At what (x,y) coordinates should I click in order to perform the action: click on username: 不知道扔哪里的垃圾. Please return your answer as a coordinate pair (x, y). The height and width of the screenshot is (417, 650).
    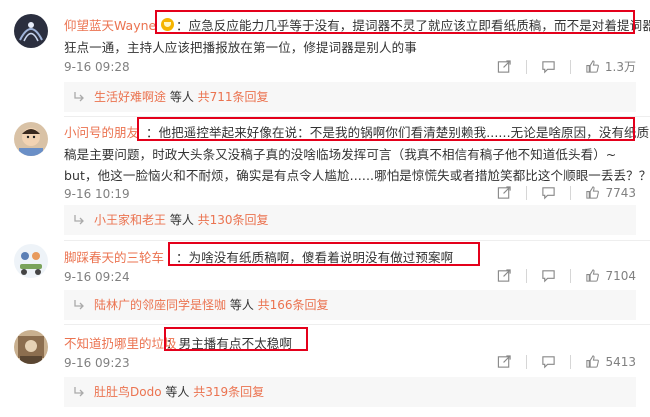
    Looking at the image, I should click on (120, 342).